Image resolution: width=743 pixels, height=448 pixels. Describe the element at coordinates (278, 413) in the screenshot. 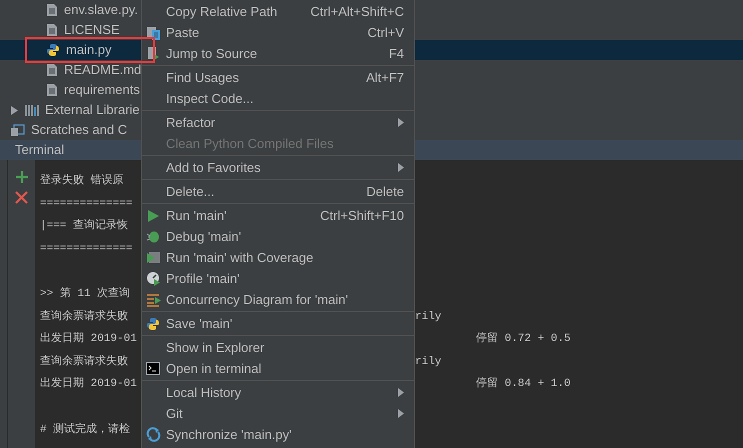

I see `menu-item: Git` at that location.